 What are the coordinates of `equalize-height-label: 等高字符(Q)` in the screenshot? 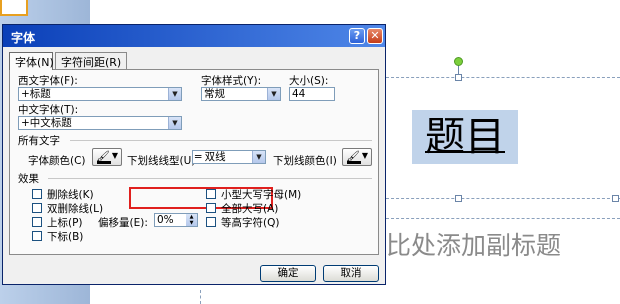 It's located at (250, 223).